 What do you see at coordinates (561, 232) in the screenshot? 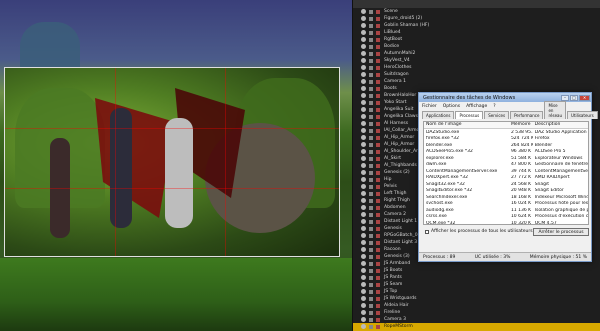
I see `end-process-button: Arrêter le processus` at bounding box center [561, 232].